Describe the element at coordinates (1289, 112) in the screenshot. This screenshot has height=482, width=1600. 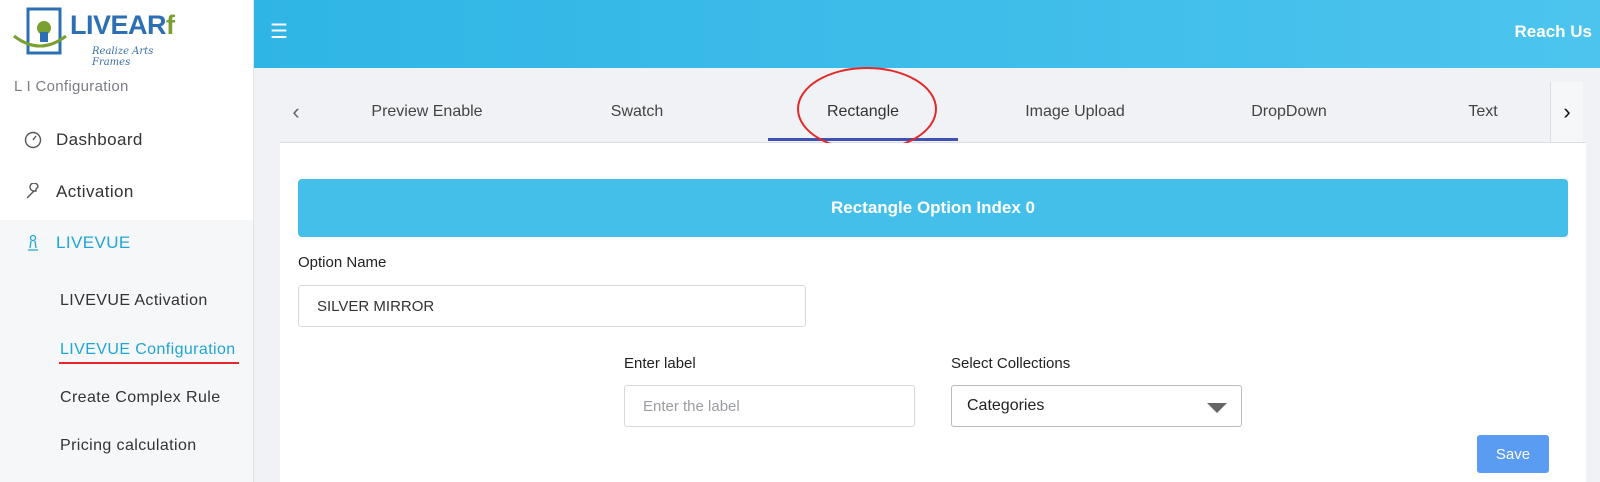
I see `tab-dropdown: DropDown` at that location.